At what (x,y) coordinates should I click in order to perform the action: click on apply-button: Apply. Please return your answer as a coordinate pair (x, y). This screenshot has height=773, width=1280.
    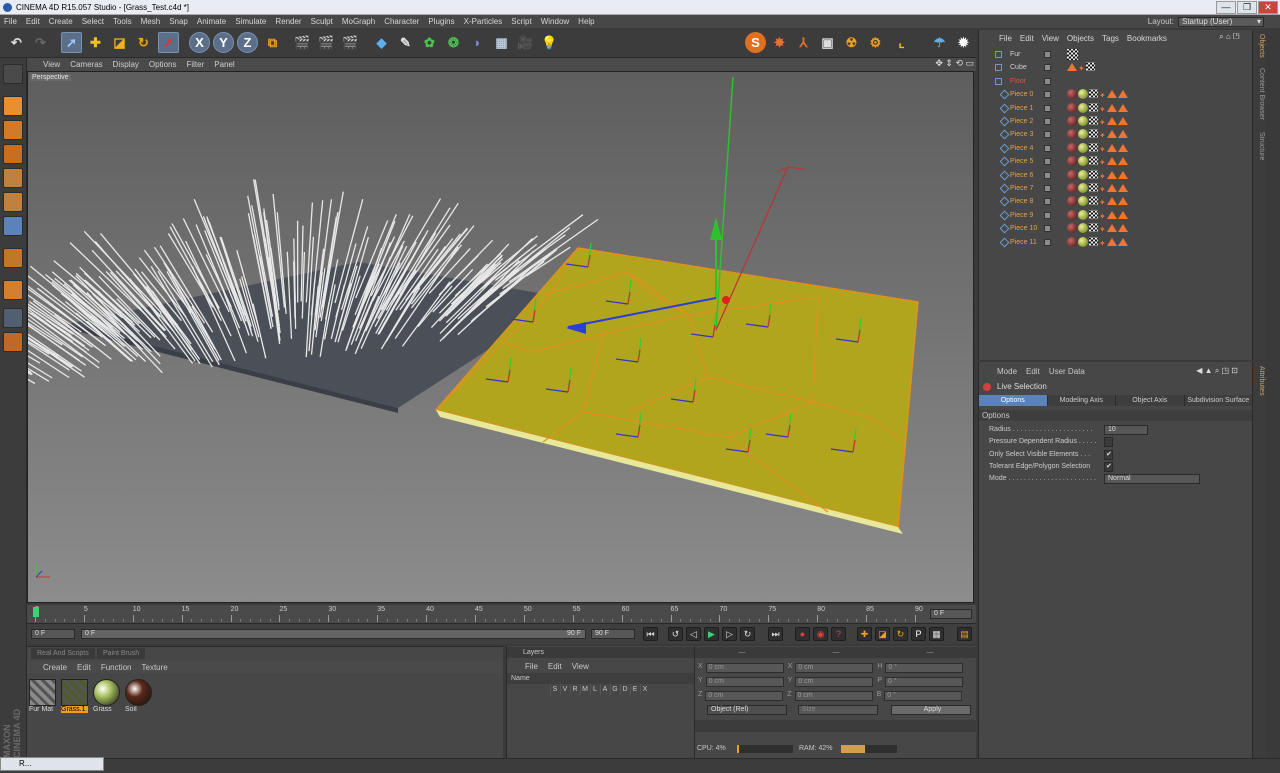
    Looking at the image, I should click on (931, 710).